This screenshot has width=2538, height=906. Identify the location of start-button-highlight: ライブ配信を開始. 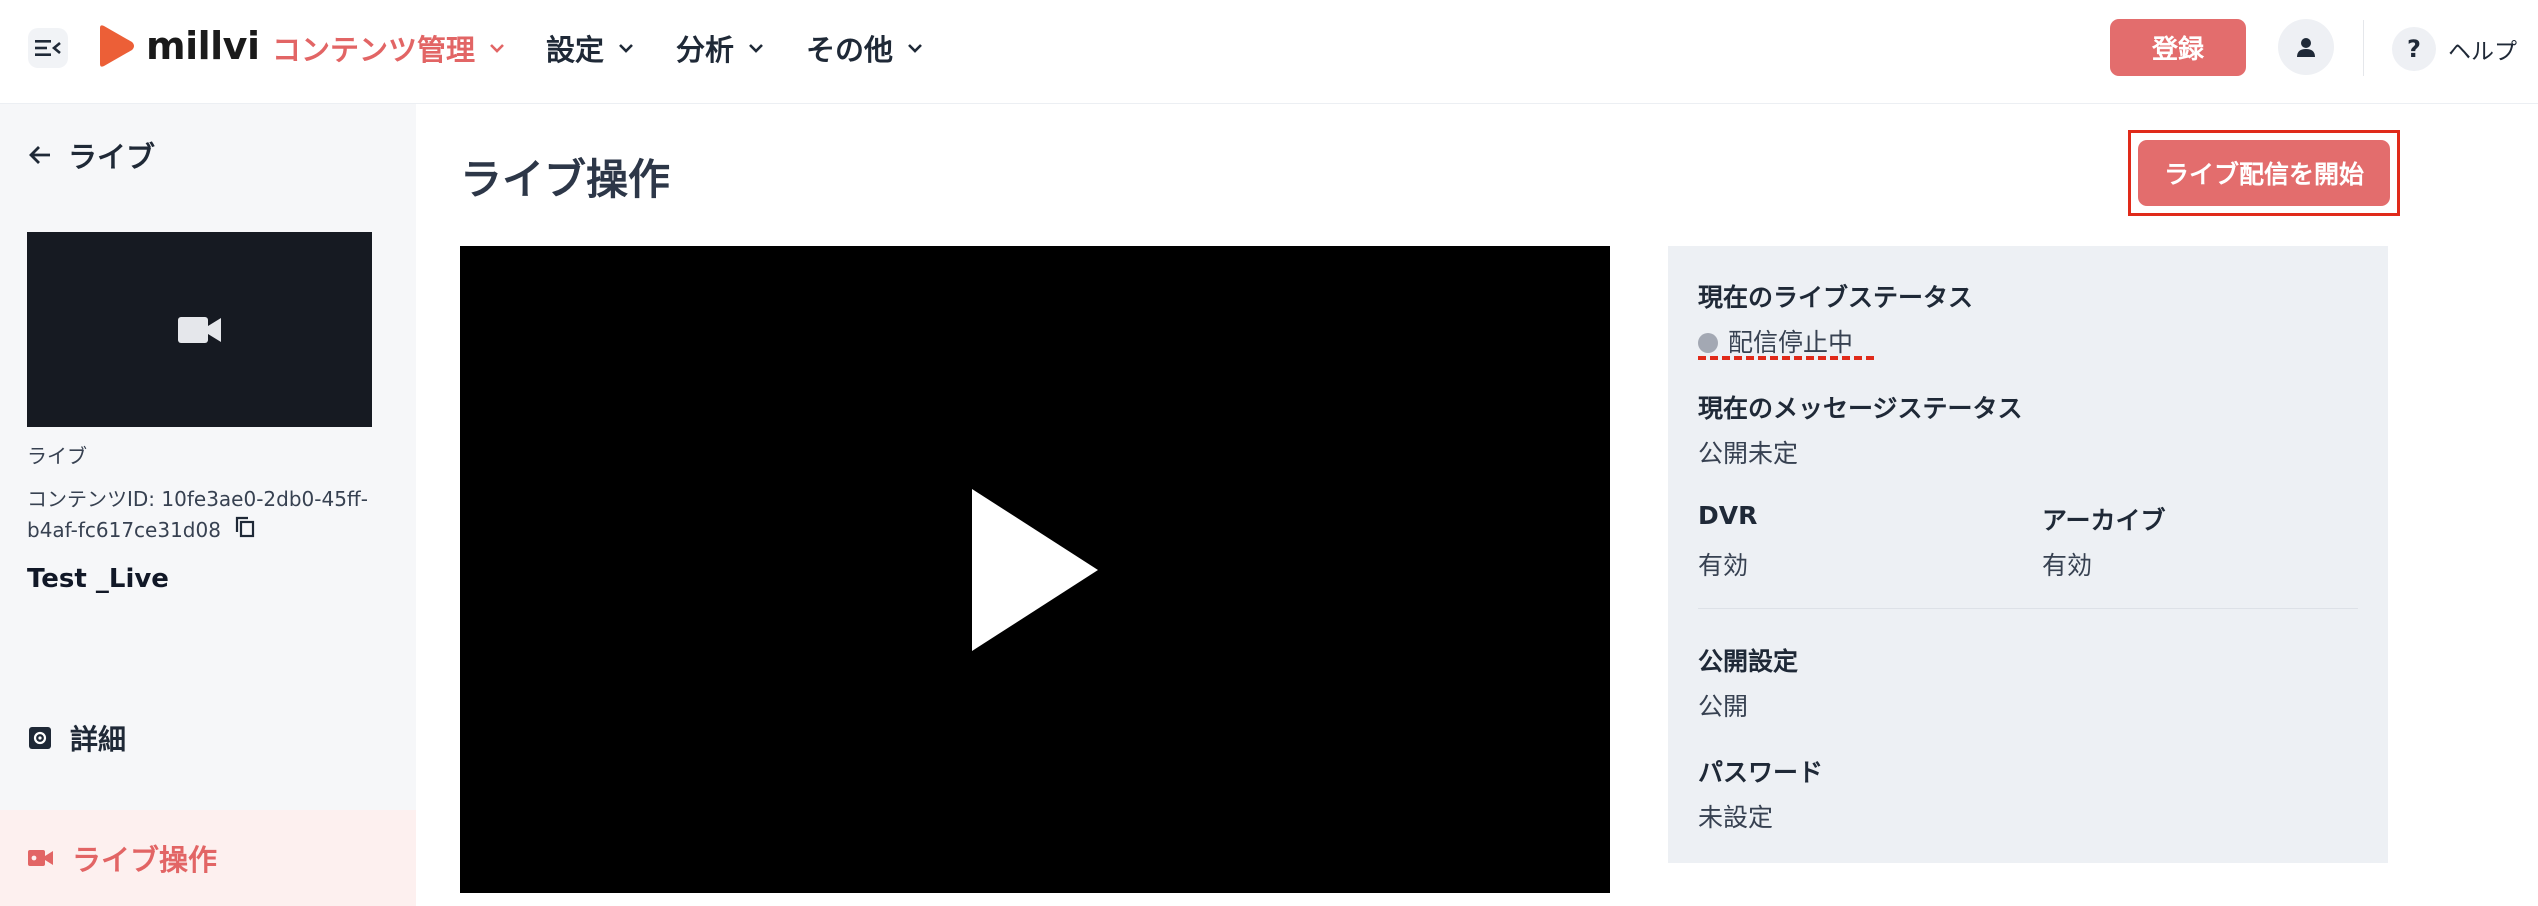
(2264, 173).